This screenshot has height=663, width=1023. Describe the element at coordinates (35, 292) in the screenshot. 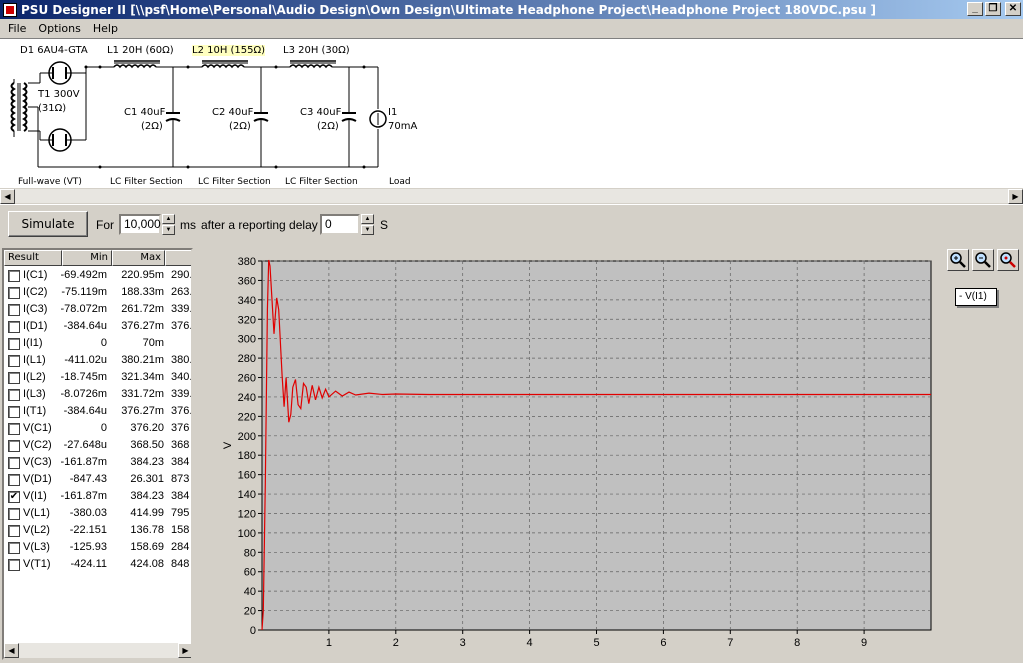

I see `result-name: I(C2)` at that location.